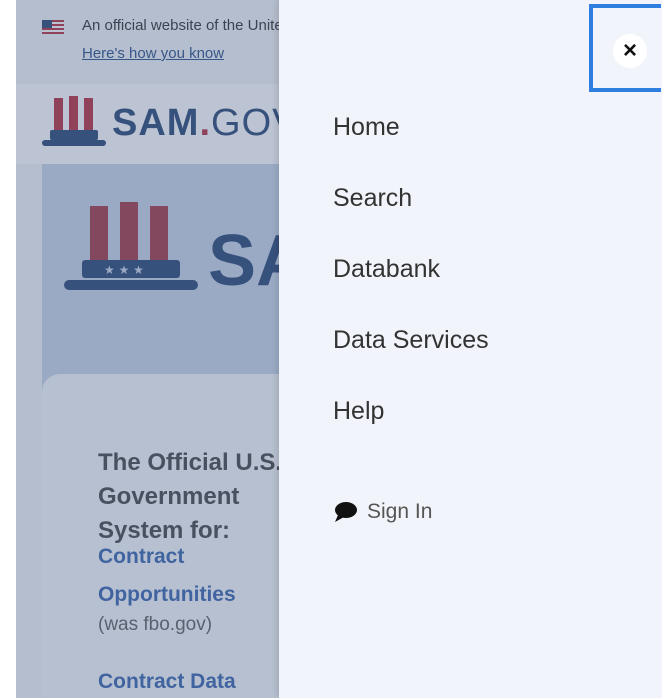 This screenshot has width=662, height=698. I want to click on close-menu-button: ×, so click(625, 48).